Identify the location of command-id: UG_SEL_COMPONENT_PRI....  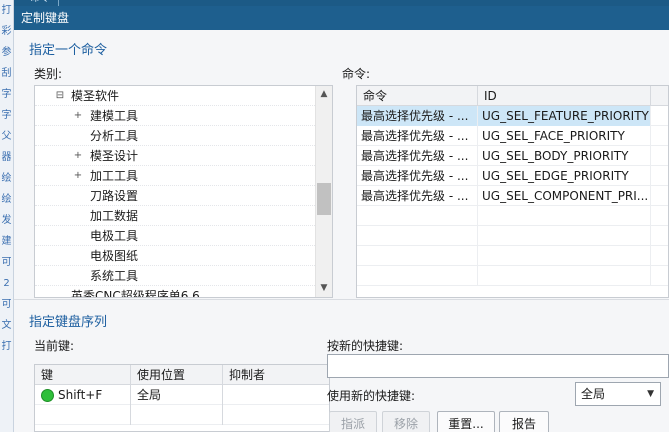
(564, 196).